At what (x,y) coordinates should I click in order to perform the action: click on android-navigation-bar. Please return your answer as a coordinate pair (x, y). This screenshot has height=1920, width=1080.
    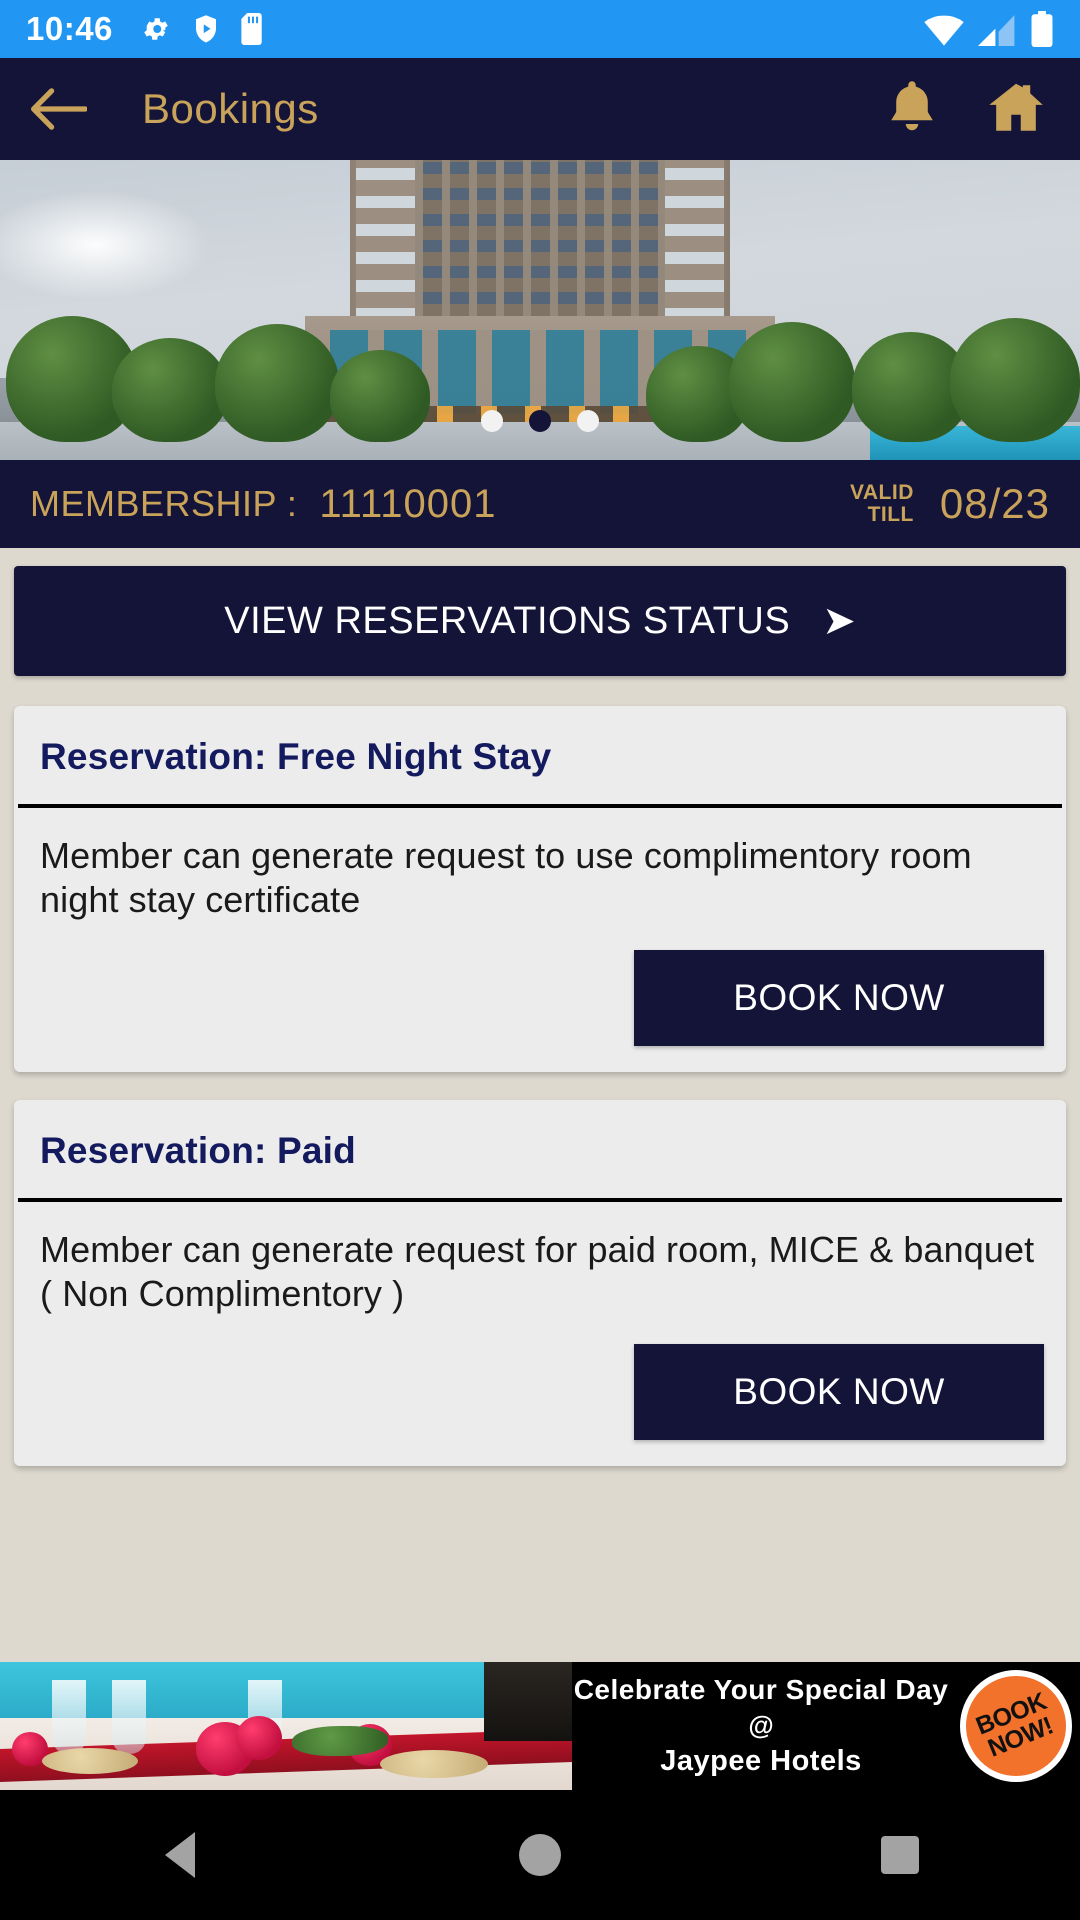
    Looking at the image, I should click on (540, 1855).